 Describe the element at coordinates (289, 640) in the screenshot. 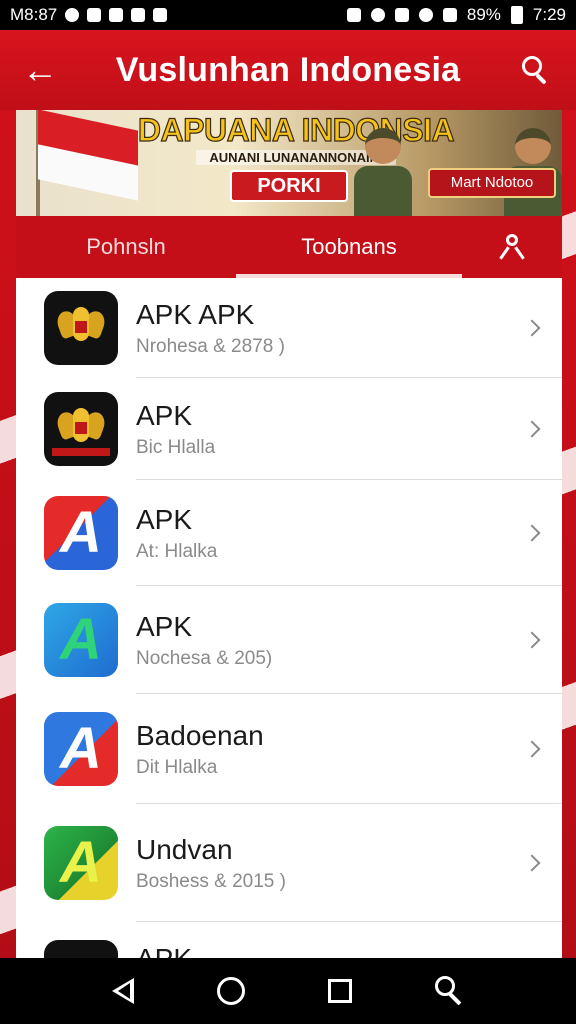

I see `list-item: A APK Nochesa & 205)` at that location.